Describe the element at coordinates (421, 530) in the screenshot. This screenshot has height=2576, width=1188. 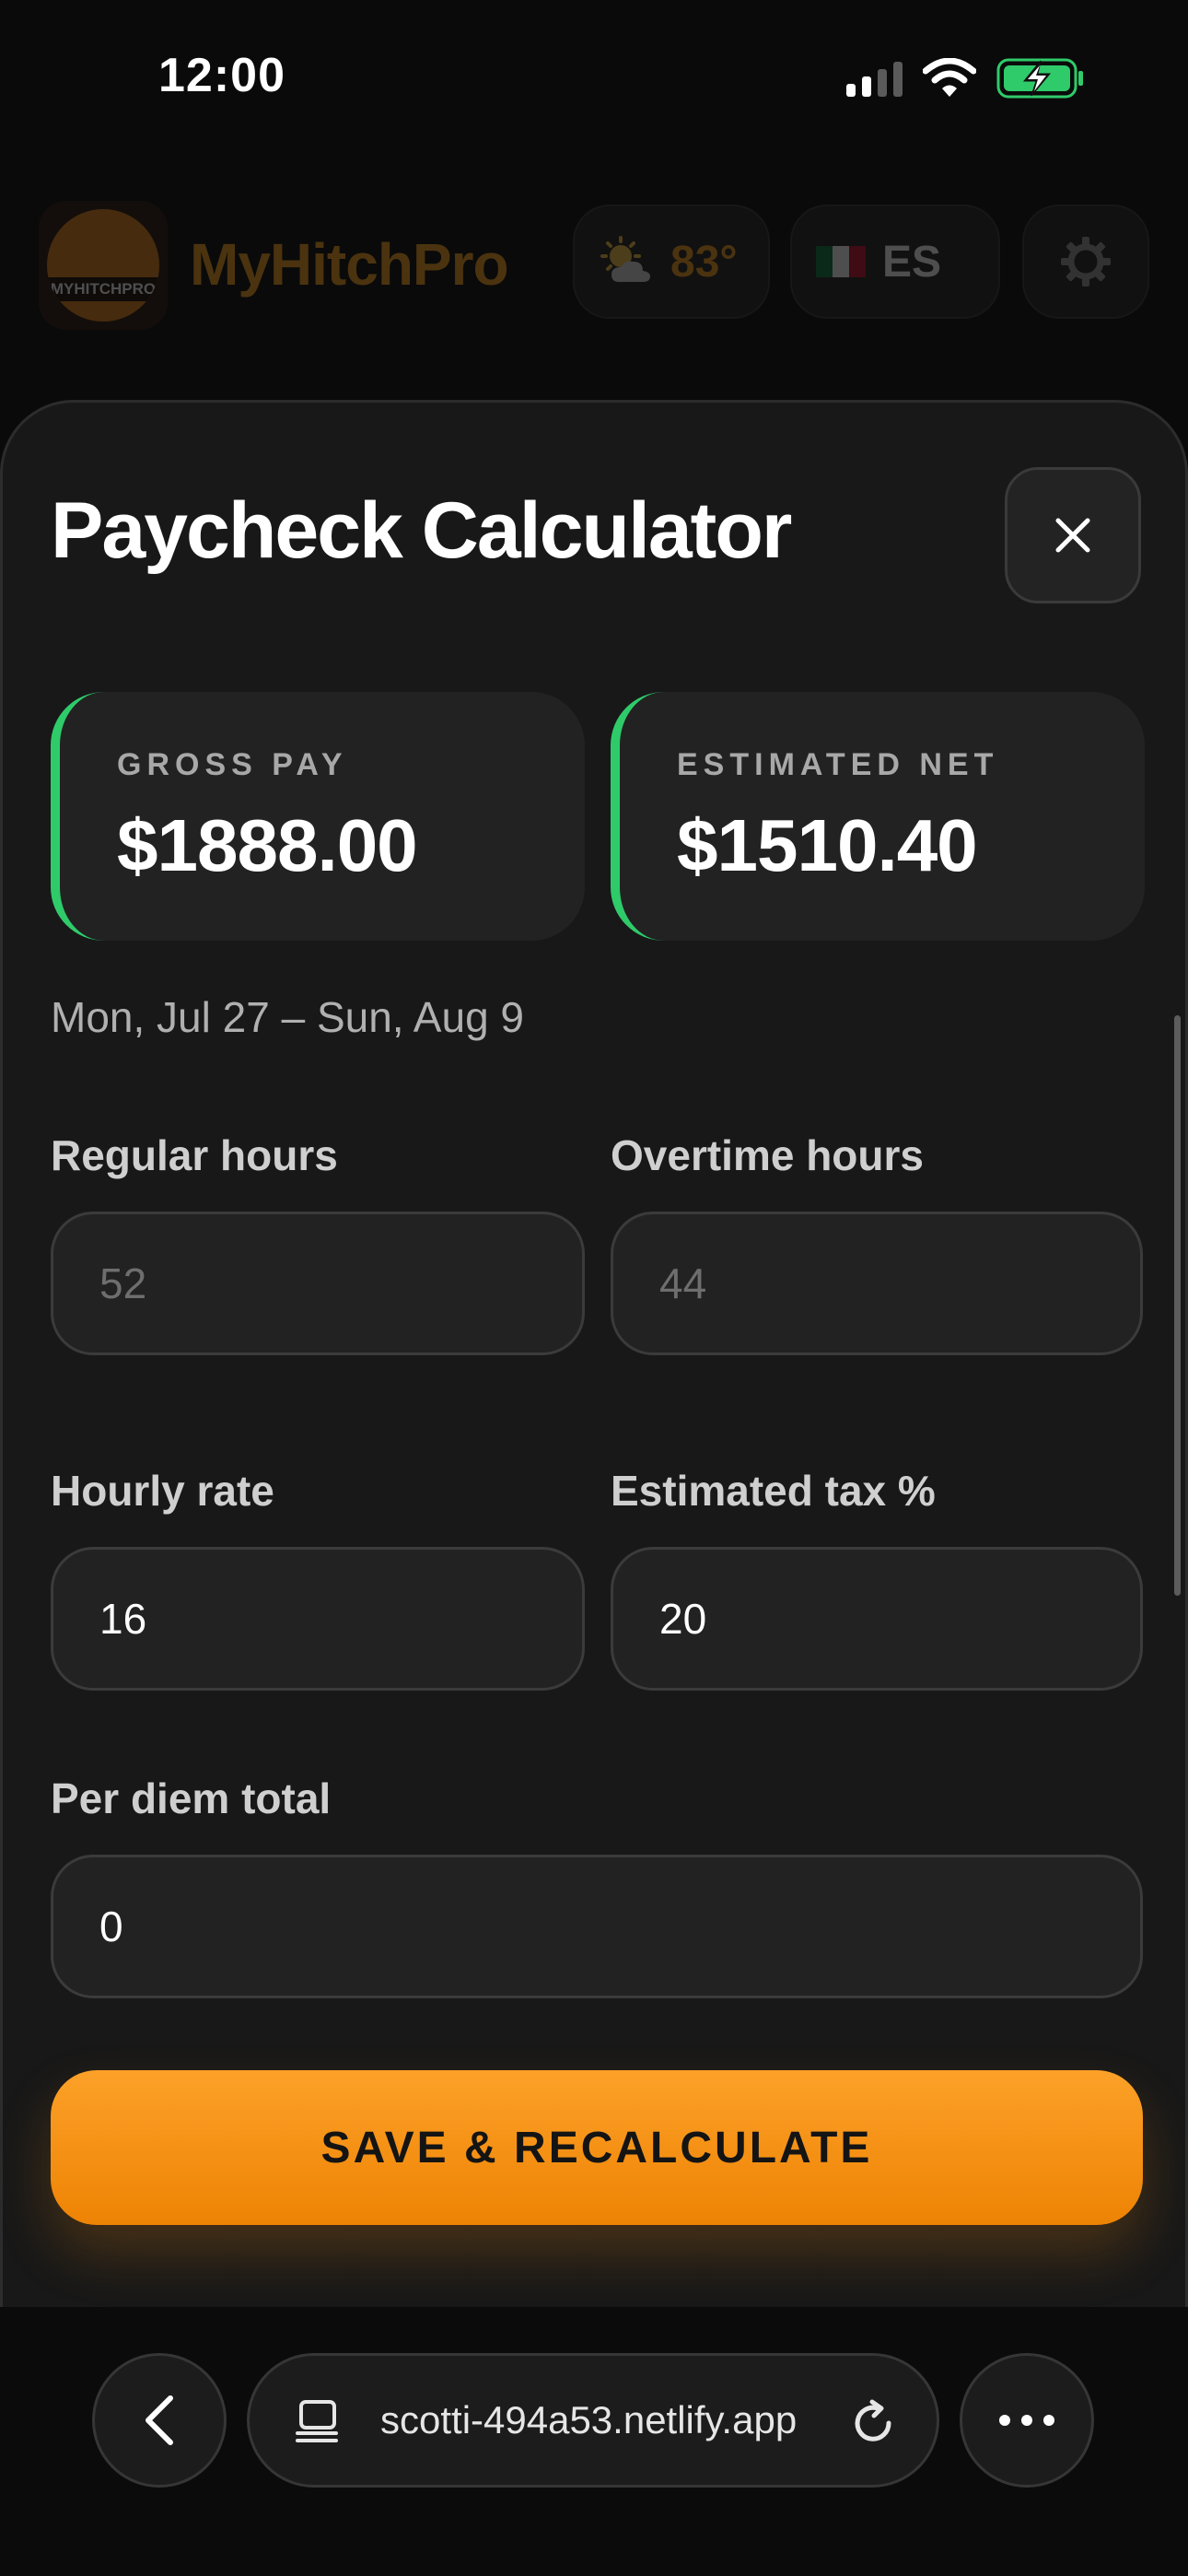
I see `modal-title: Paycheck Calculator` at that location.